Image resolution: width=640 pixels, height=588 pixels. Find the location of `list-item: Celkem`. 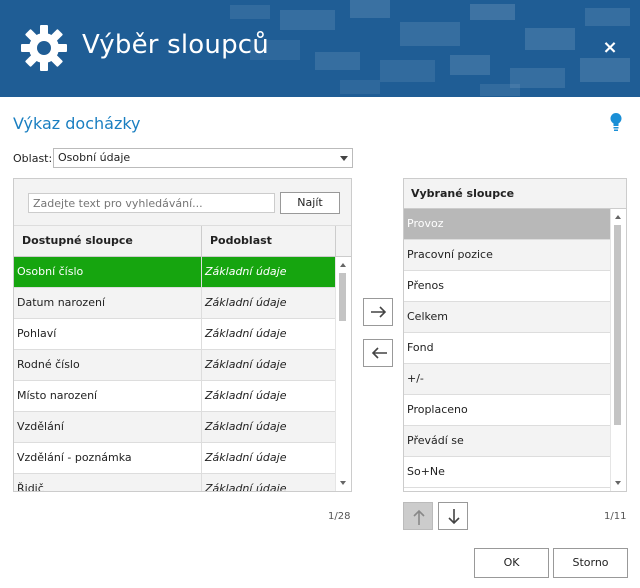

list-item: Celkem is located at coordinates (507, 317).